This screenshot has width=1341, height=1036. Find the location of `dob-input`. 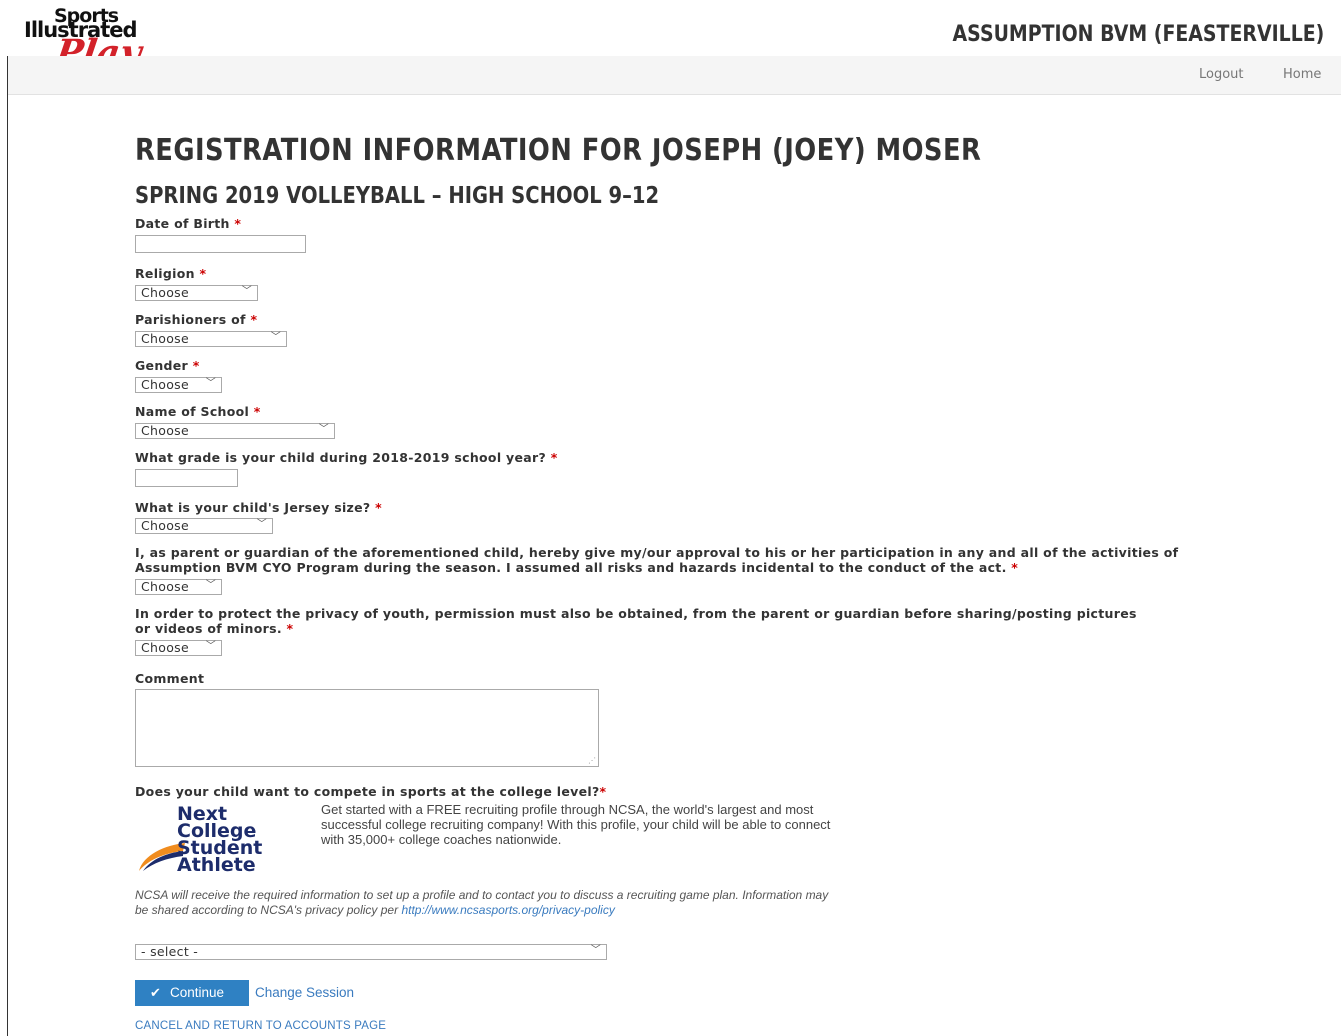

dob-input is located at coordinates (220, 244).